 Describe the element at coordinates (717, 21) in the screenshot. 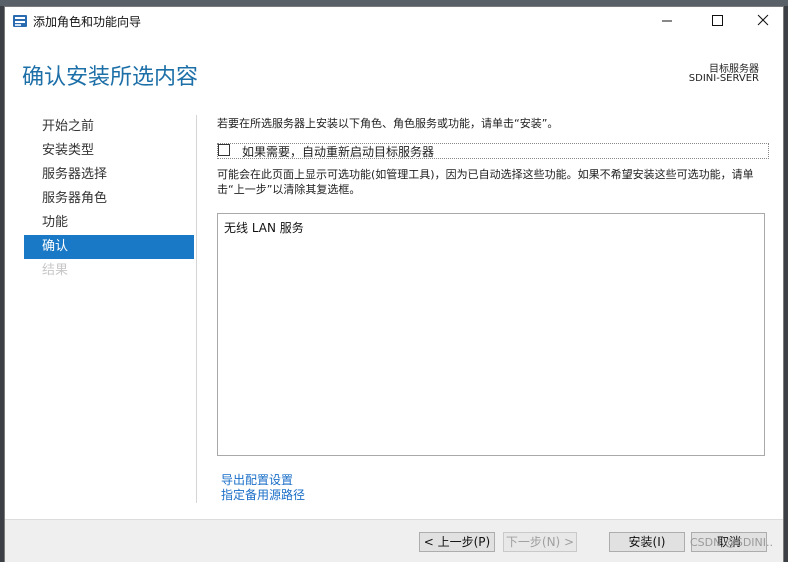

I see `maximize-icon` at that location.